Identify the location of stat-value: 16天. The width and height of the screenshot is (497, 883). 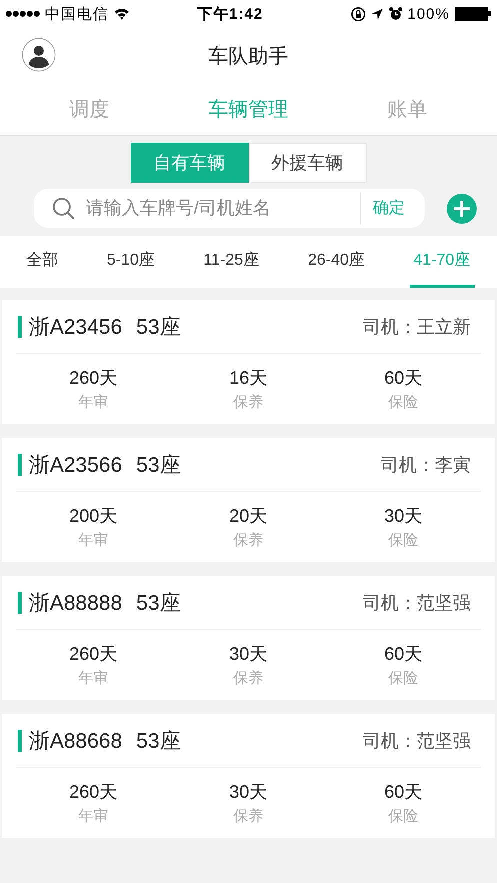
(248, 378).